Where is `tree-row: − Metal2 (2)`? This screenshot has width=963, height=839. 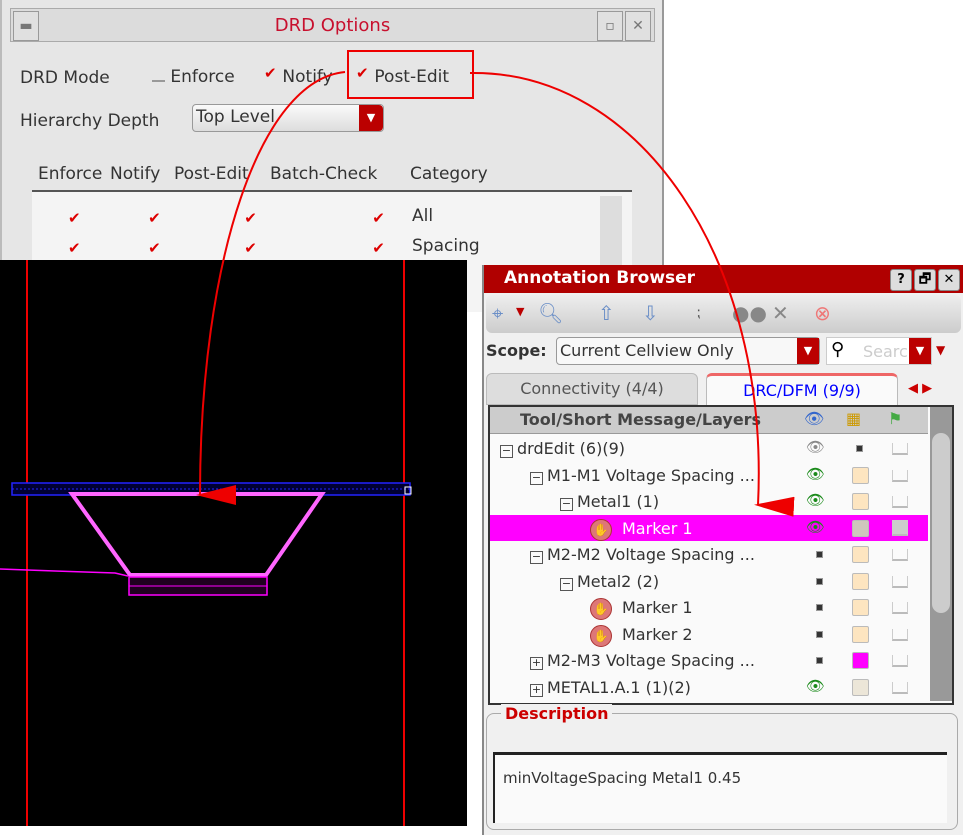
tree-row: − Metal2 (2) is located at coordinates (709, 581).